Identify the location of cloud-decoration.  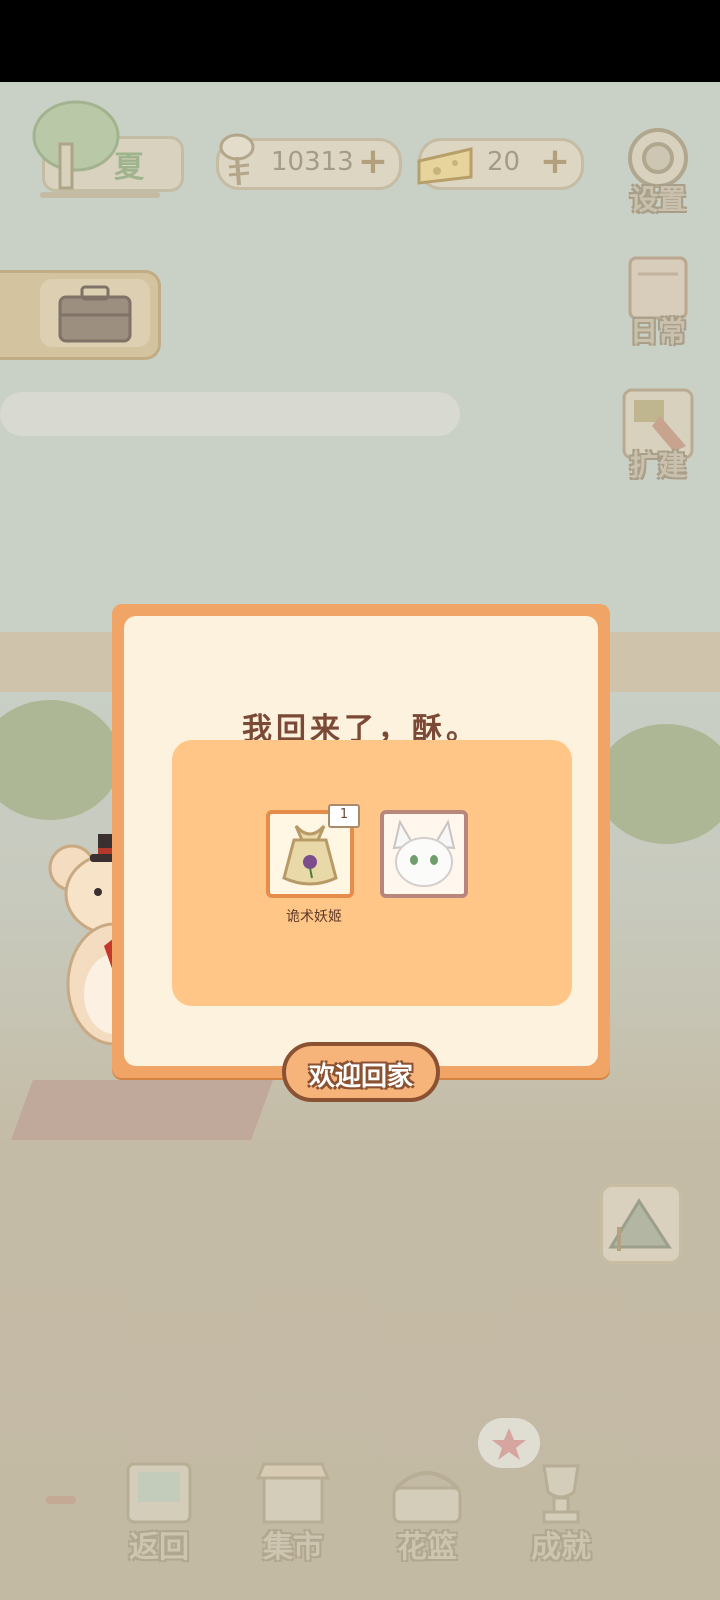
(230, 414).